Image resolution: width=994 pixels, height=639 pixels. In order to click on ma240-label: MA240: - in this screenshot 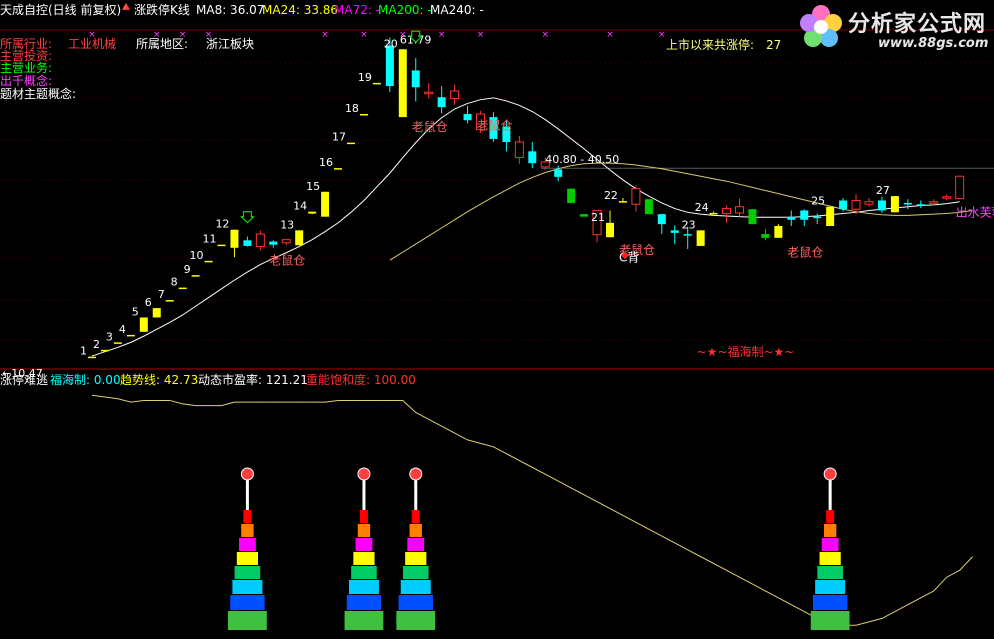, I will do `click(457, 10)`.